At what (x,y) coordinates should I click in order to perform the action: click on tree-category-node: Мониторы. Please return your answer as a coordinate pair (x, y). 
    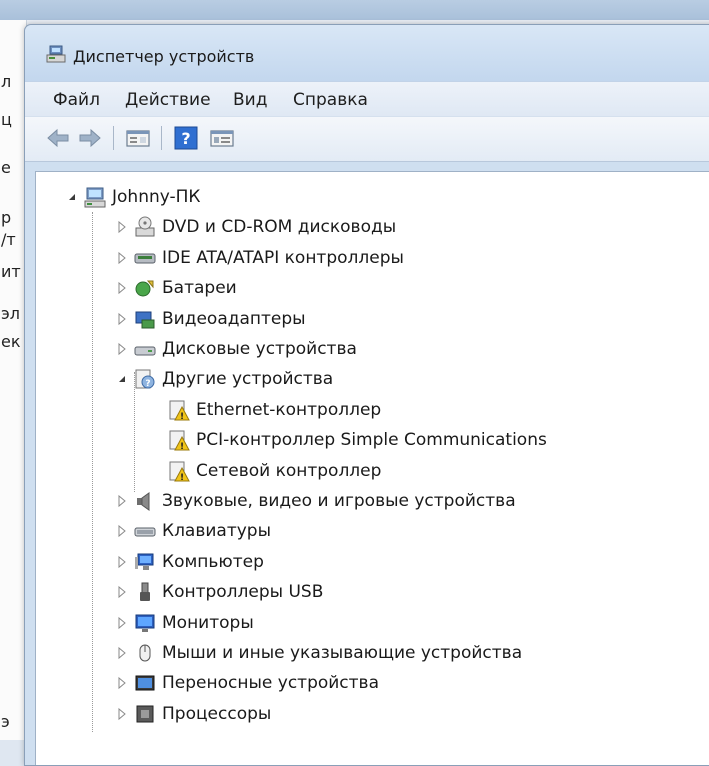
    Looking at the image, I should click on (184, 623).